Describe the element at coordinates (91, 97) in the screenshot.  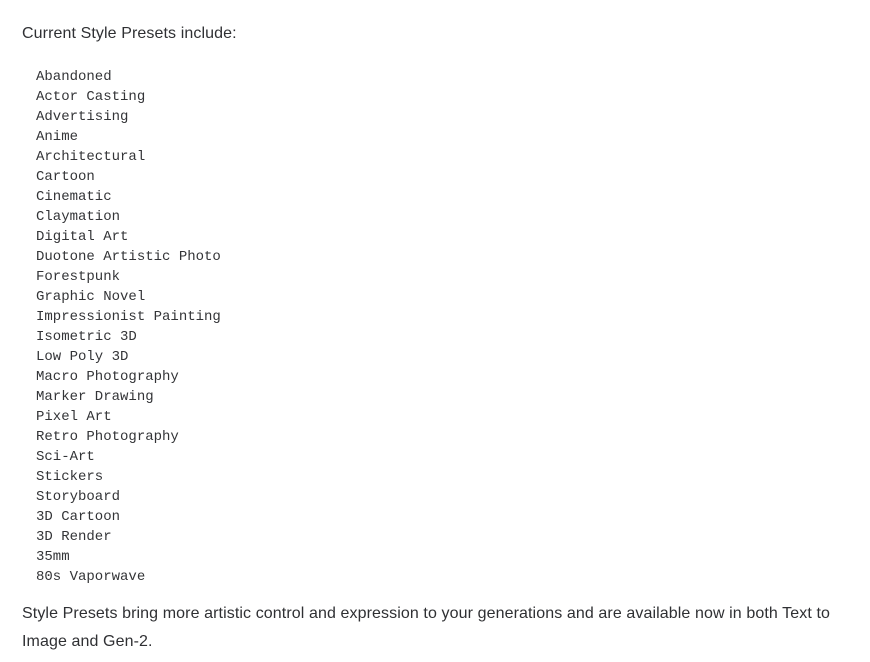
I see `list-item: Actor Casting` at that location.